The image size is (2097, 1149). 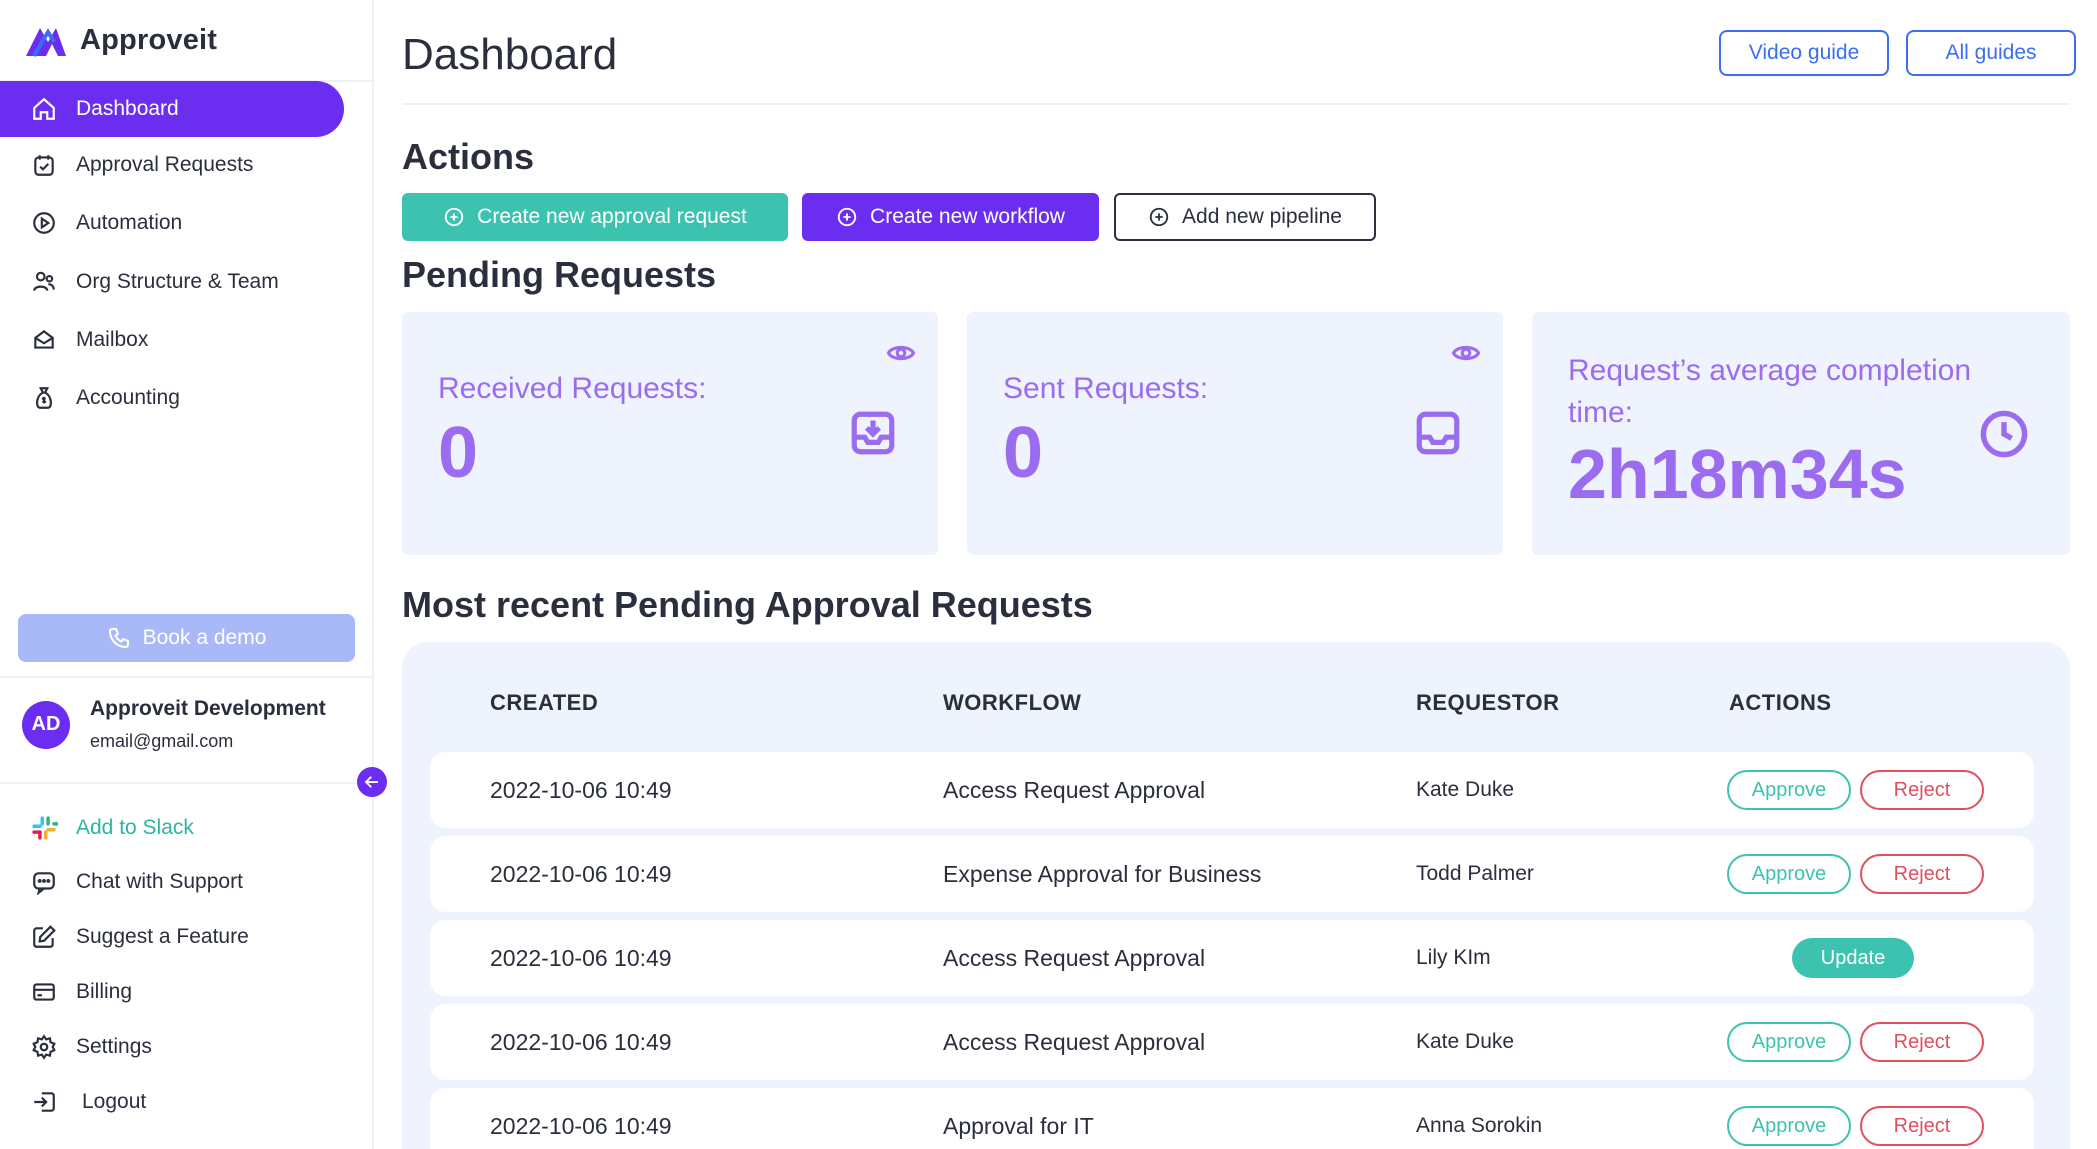 What do you see at coordinates (1018, 1125) in the screenshot?
I see `workflow-cell: Approval for IT` at bounding box center [1018, 1125].